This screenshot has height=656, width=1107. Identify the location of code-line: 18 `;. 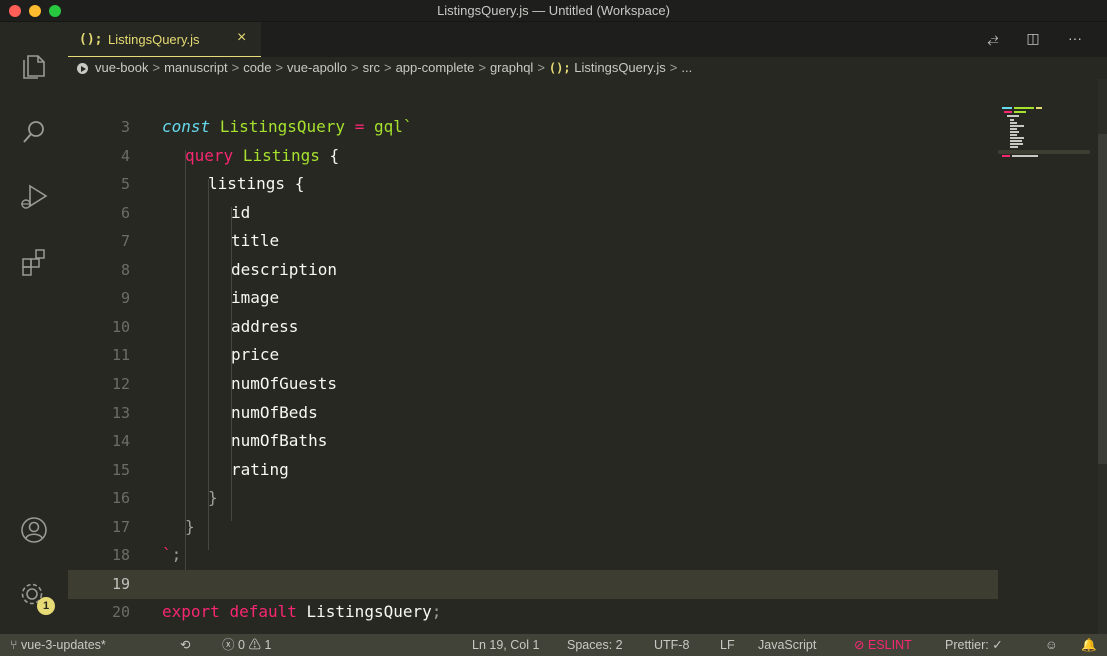
(533, 555).